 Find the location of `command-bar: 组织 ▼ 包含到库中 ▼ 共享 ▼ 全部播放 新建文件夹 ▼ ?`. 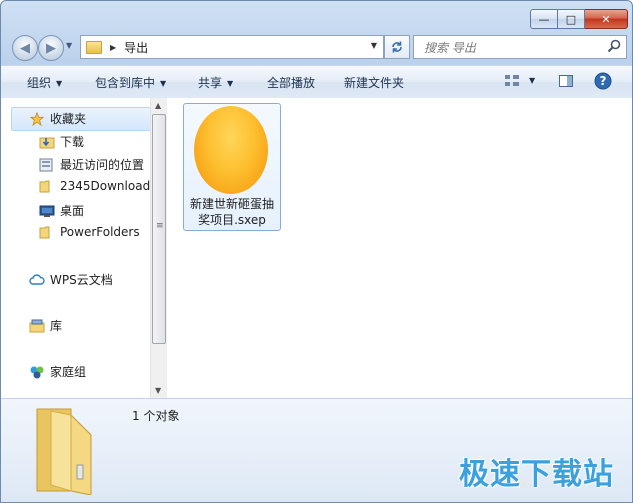

command-bar: 组织 ▼ 包含到库中 ▼ 共享 ▼ 全部播放 新建文件夹 ▼ ? is located at coordinates (316, 82).